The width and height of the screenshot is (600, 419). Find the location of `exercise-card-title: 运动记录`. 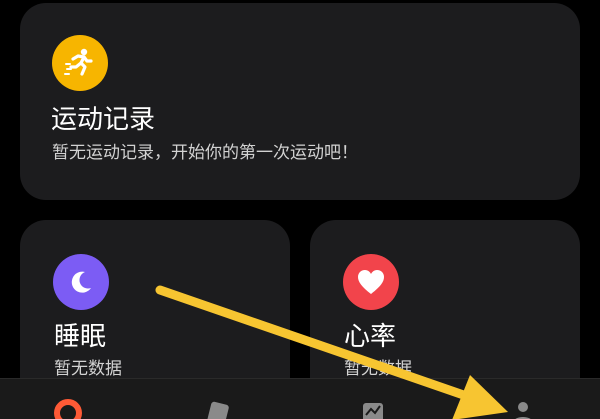

exercise-card-title: 运动记录 is located at coordinates (103, 120).